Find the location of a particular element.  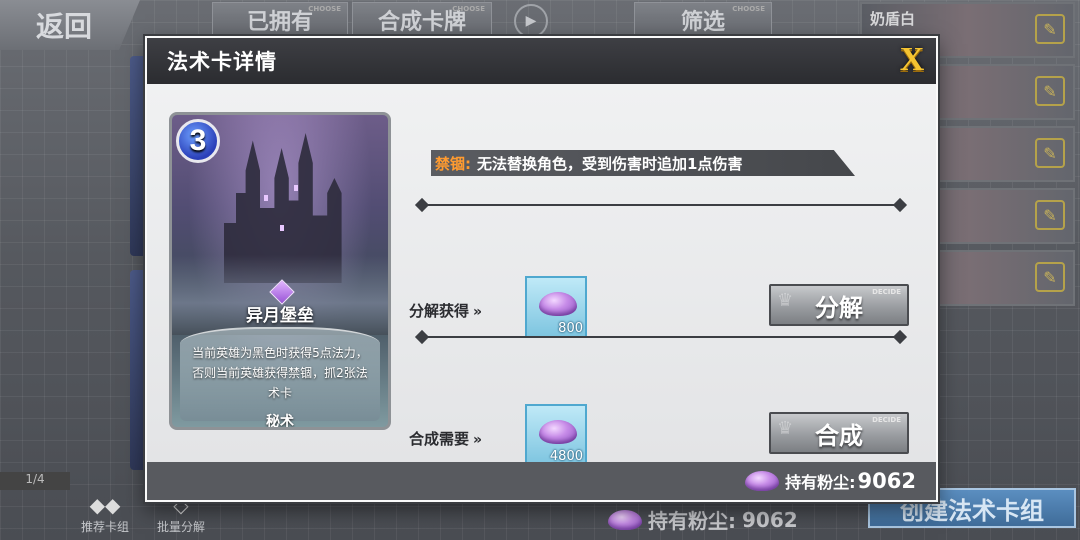

compose-button-sub: DECIDE is located at coordinates (886, 420).